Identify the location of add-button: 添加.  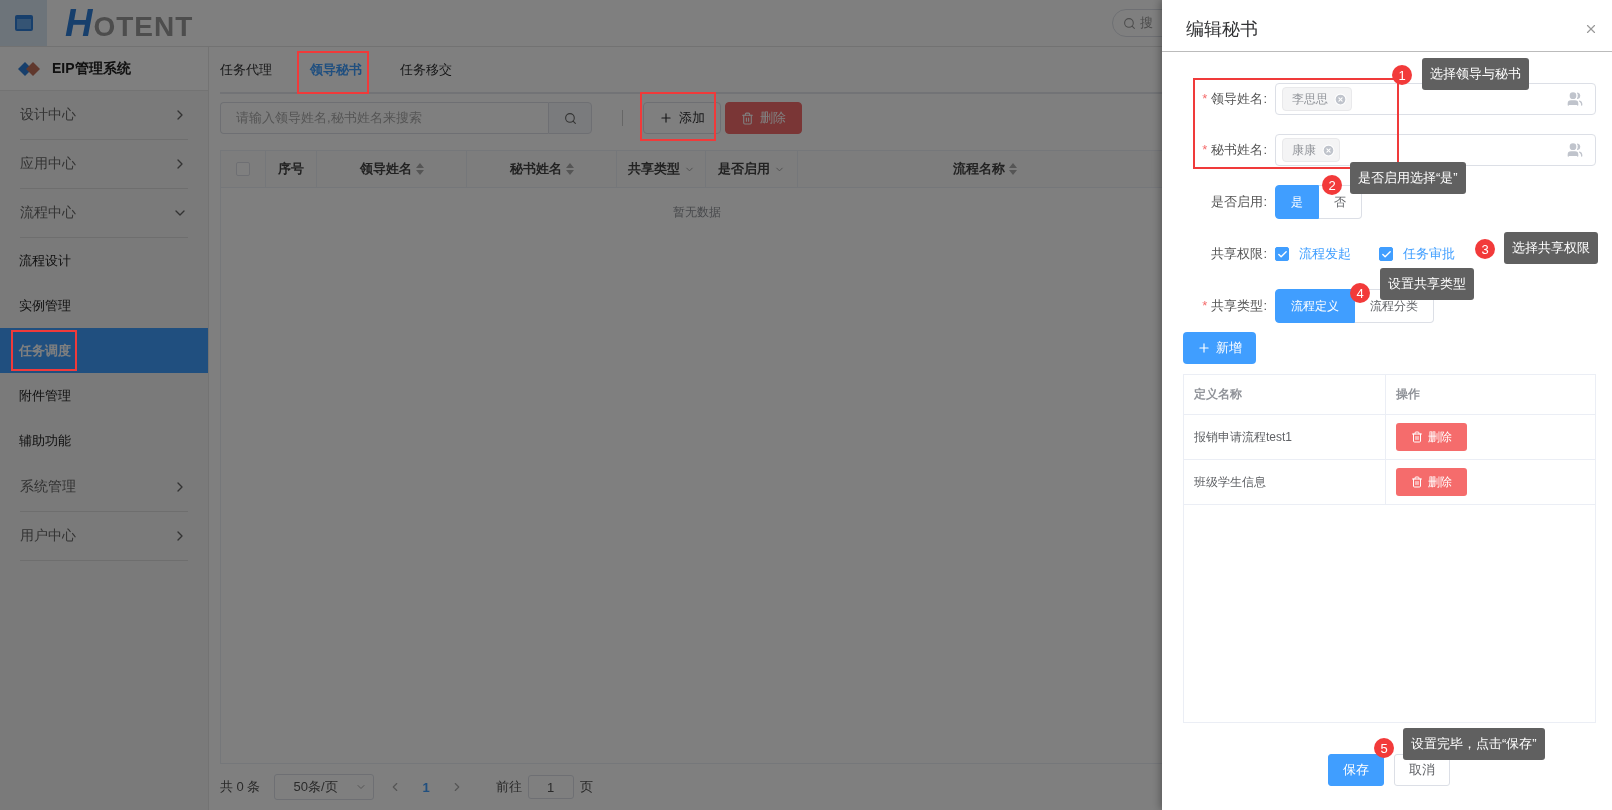
(682, 118).